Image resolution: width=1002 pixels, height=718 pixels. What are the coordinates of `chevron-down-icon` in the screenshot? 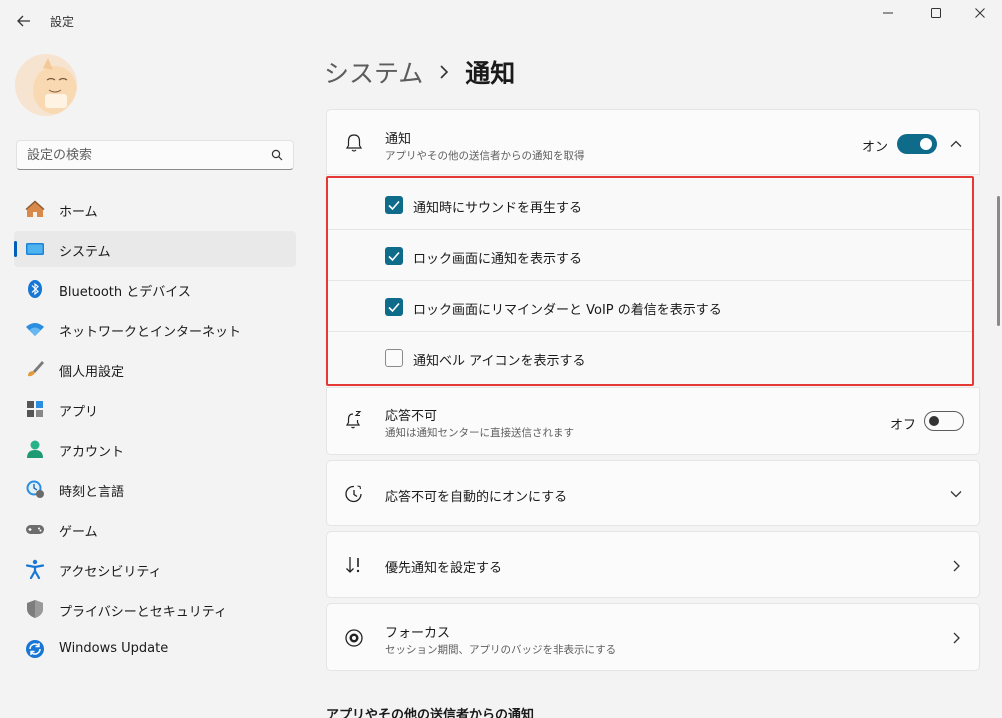 It's located at (956, 494).